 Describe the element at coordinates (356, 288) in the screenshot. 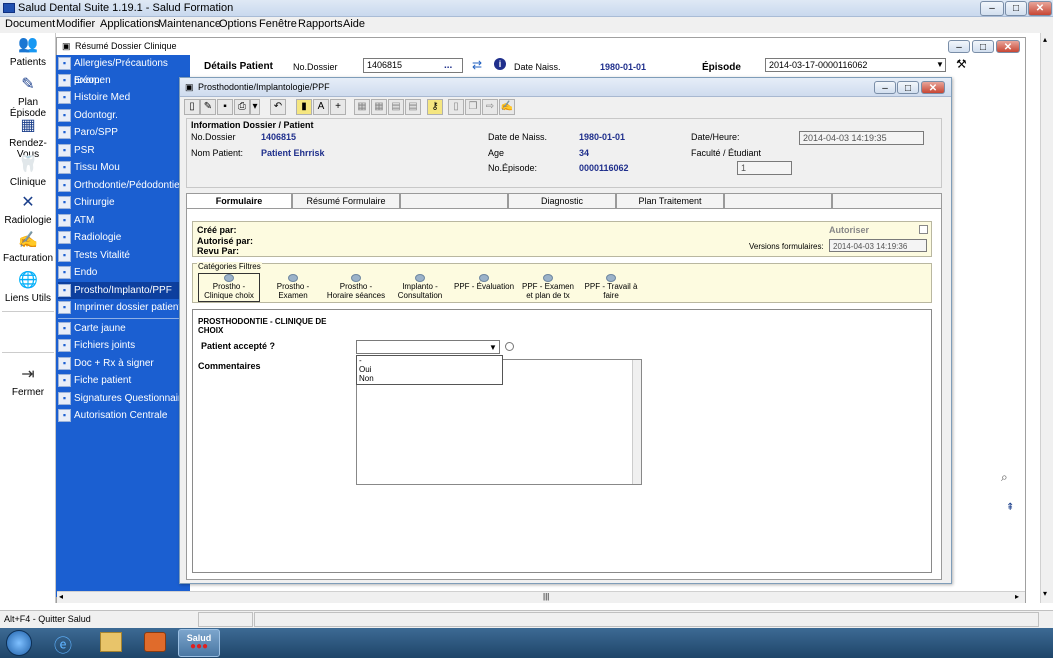

I see `cat-prostho-horaire: Prostho - Horaire séances` at that location.